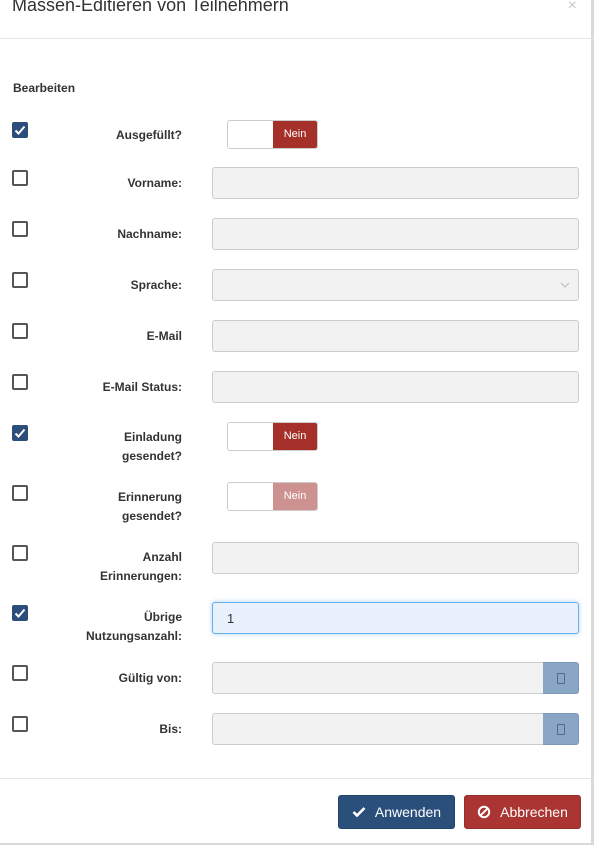 This screenshot has width=597, height=847. What do you see at coordinates (170, 729) in the screenshot?
I see `label-bis: Bis:` at bounding box center [170, 729].